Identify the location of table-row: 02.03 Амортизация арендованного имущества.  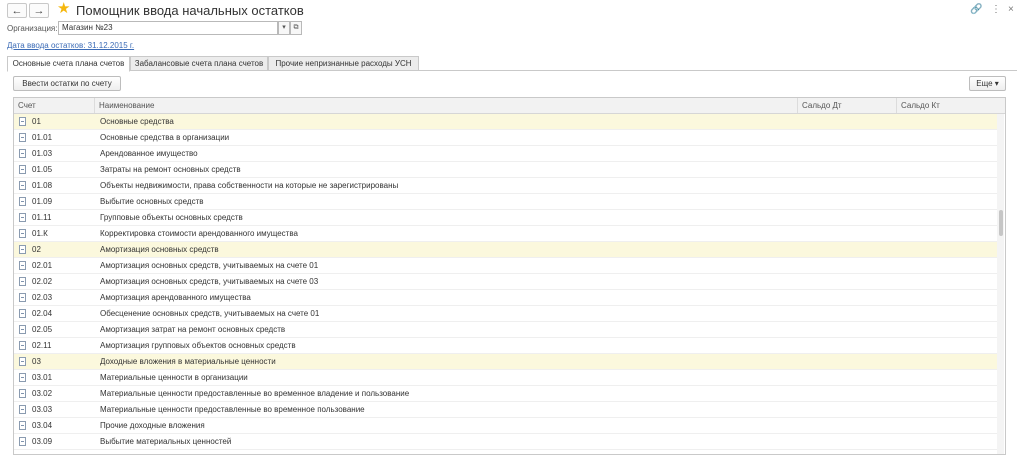
(505, 298).